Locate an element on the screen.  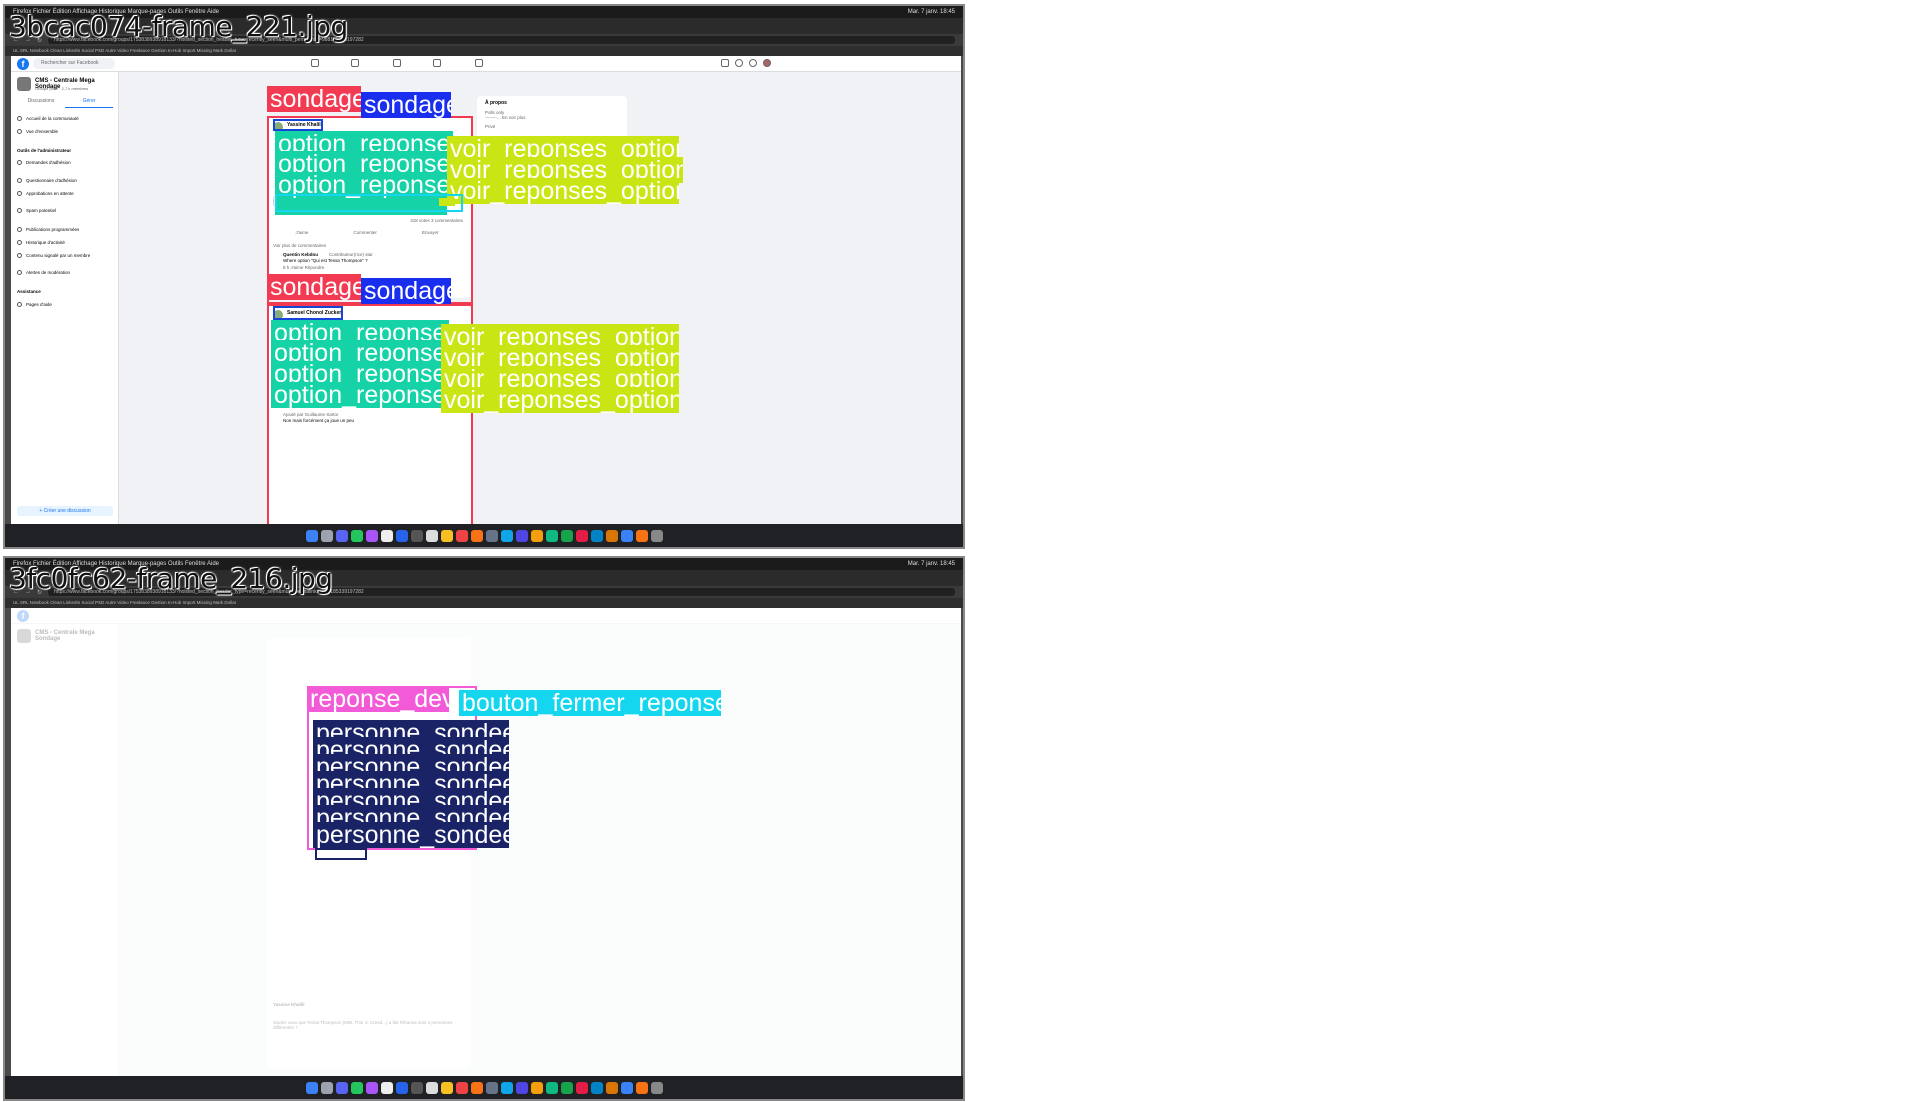
bell-icon is located at coordinates (753, 63).